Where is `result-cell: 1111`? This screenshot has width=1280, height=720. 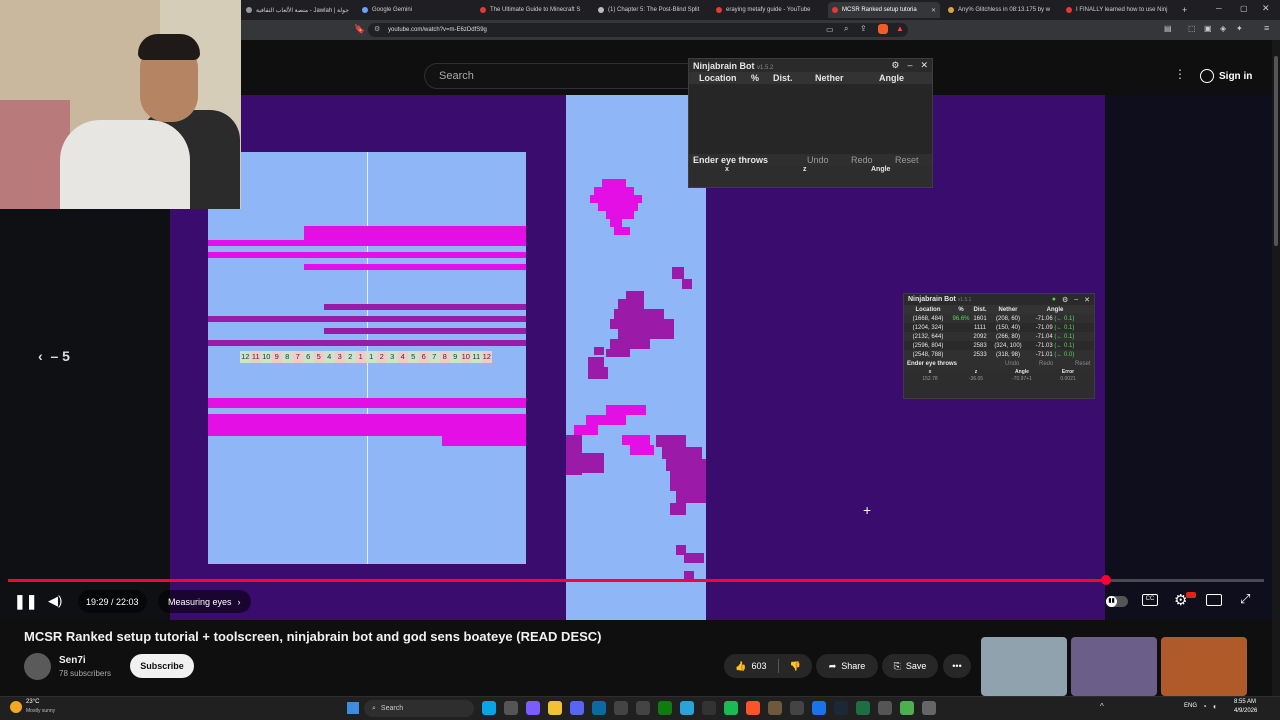
result-cell: 1111 is located at coordinates (979, 327).